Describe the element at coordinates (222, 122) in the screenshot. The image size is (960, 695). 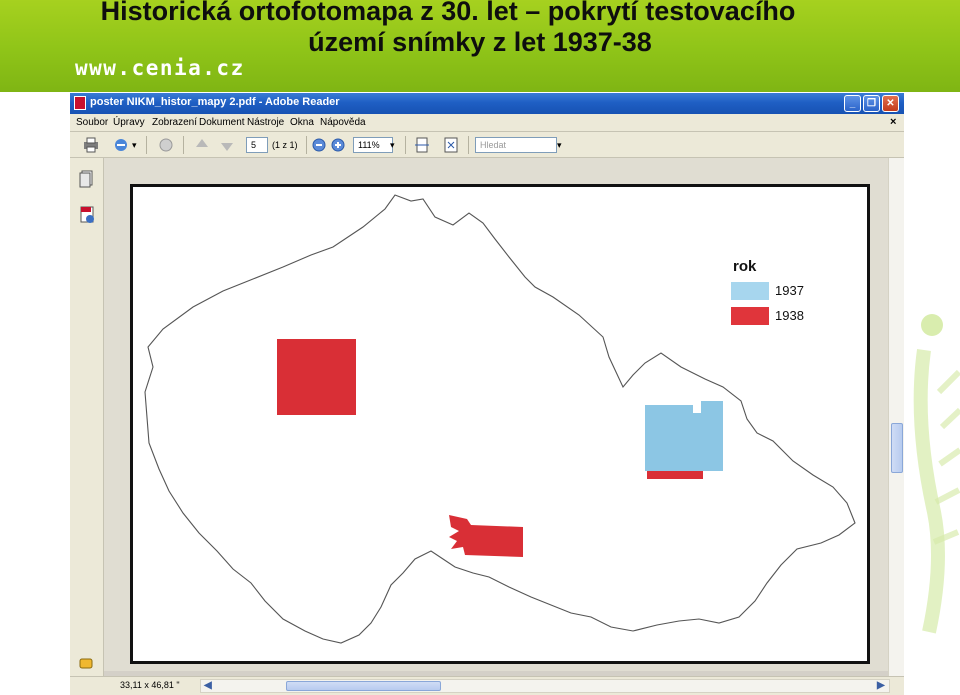
I see `menu-dokument: Dokument` at that location.